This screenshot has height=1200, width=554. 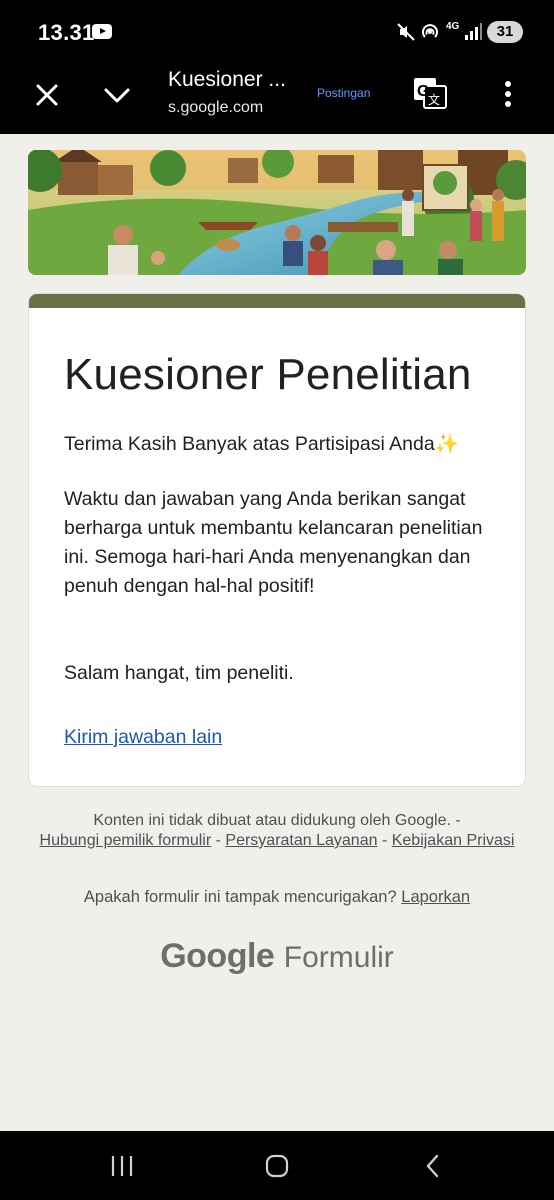 I want to click on contact-owner-link: Hubungi pemilik formulir, so click(x=126, y=840).